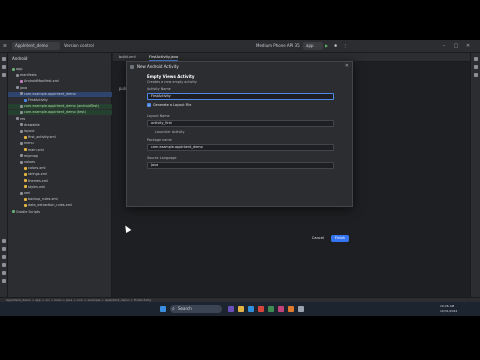 The height and width of the screenshot is (360, 480). I want to click on tree-item-label: colors.xml, so click(37, 168).